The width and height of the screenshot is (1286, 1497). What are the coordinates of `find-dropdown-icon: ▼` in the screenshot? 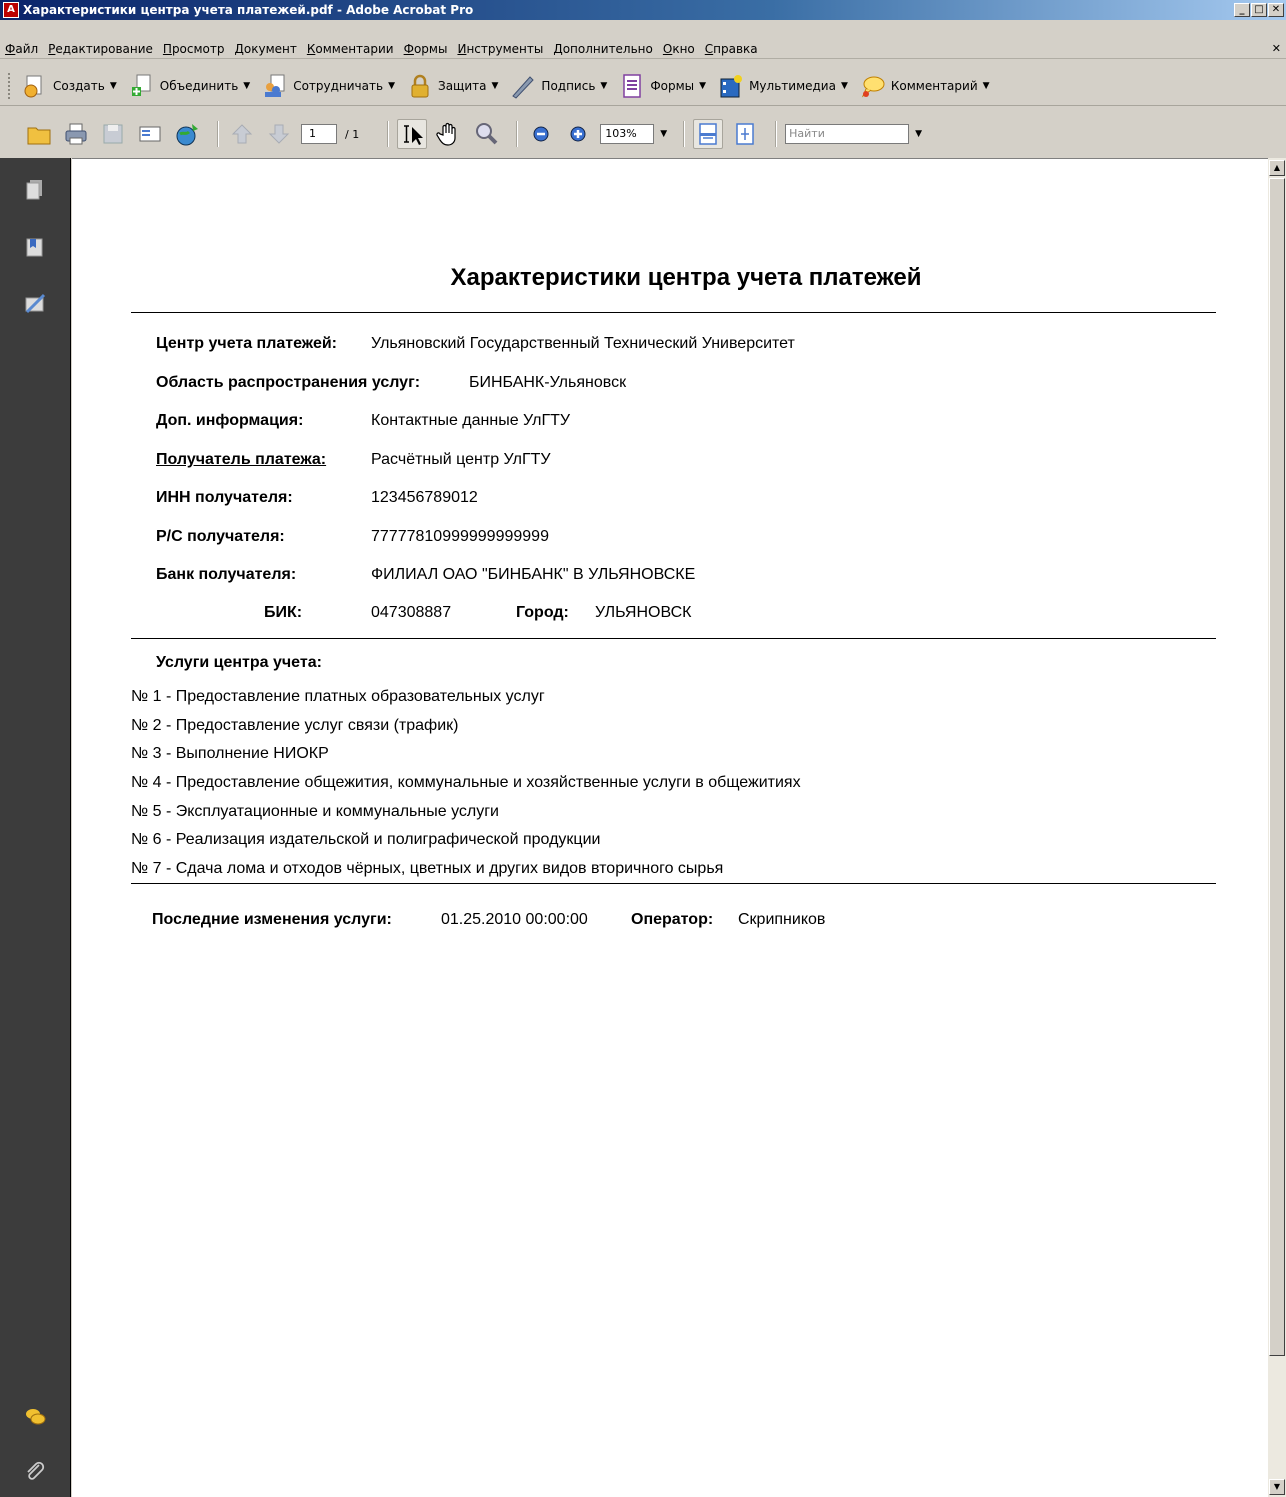 It's located at (918, 134).